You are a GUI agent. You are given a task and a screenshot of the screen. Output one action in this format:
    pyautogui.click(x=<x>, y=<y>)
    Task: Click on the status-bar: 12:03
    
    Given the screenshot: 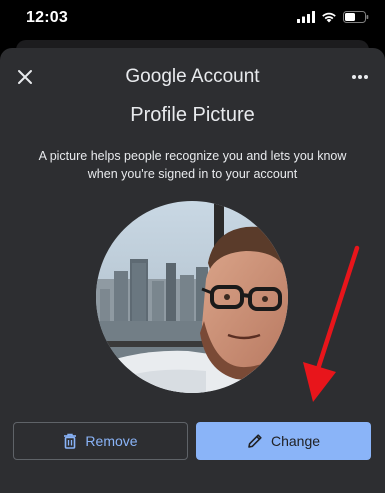 What is the action you would take?
    pyautogui.click(x=192, y=20)
    